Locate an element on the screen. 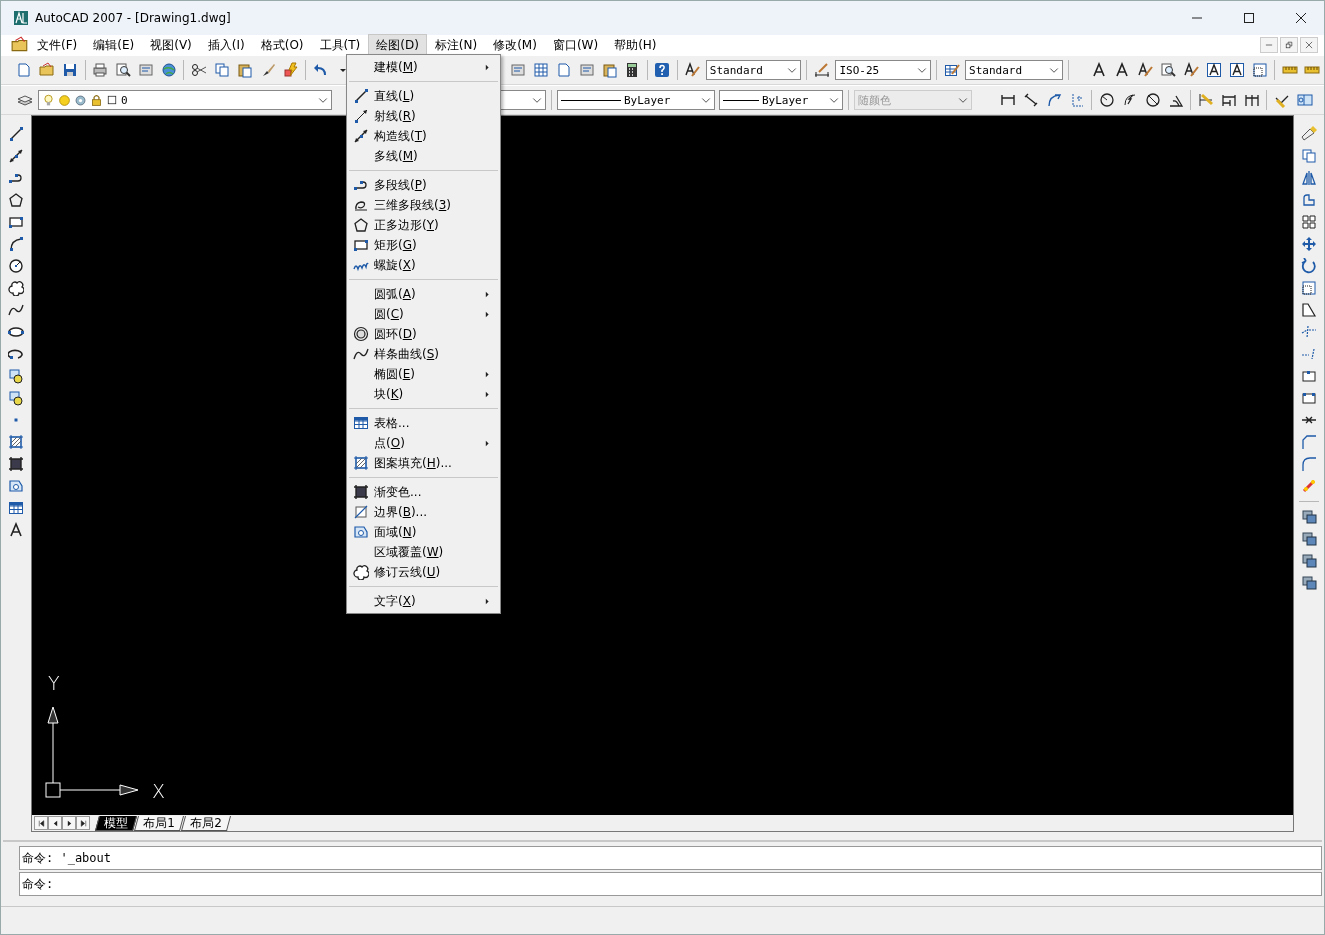  close-button is located at coordinates (1309, 45).